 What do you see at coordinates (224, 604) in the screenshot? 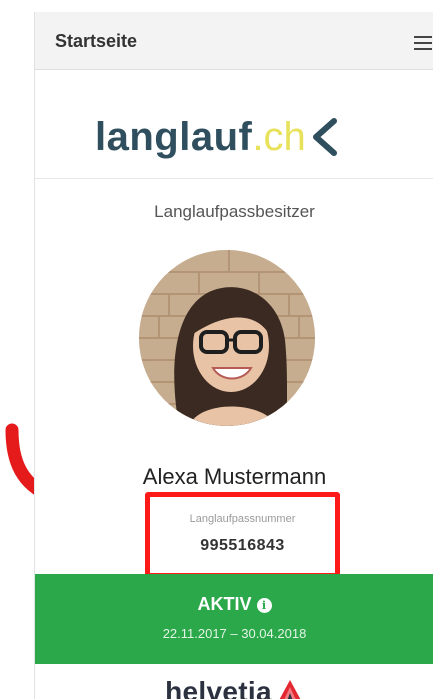
I see `status-label: AKTIV` at bounding box center [224, 604].